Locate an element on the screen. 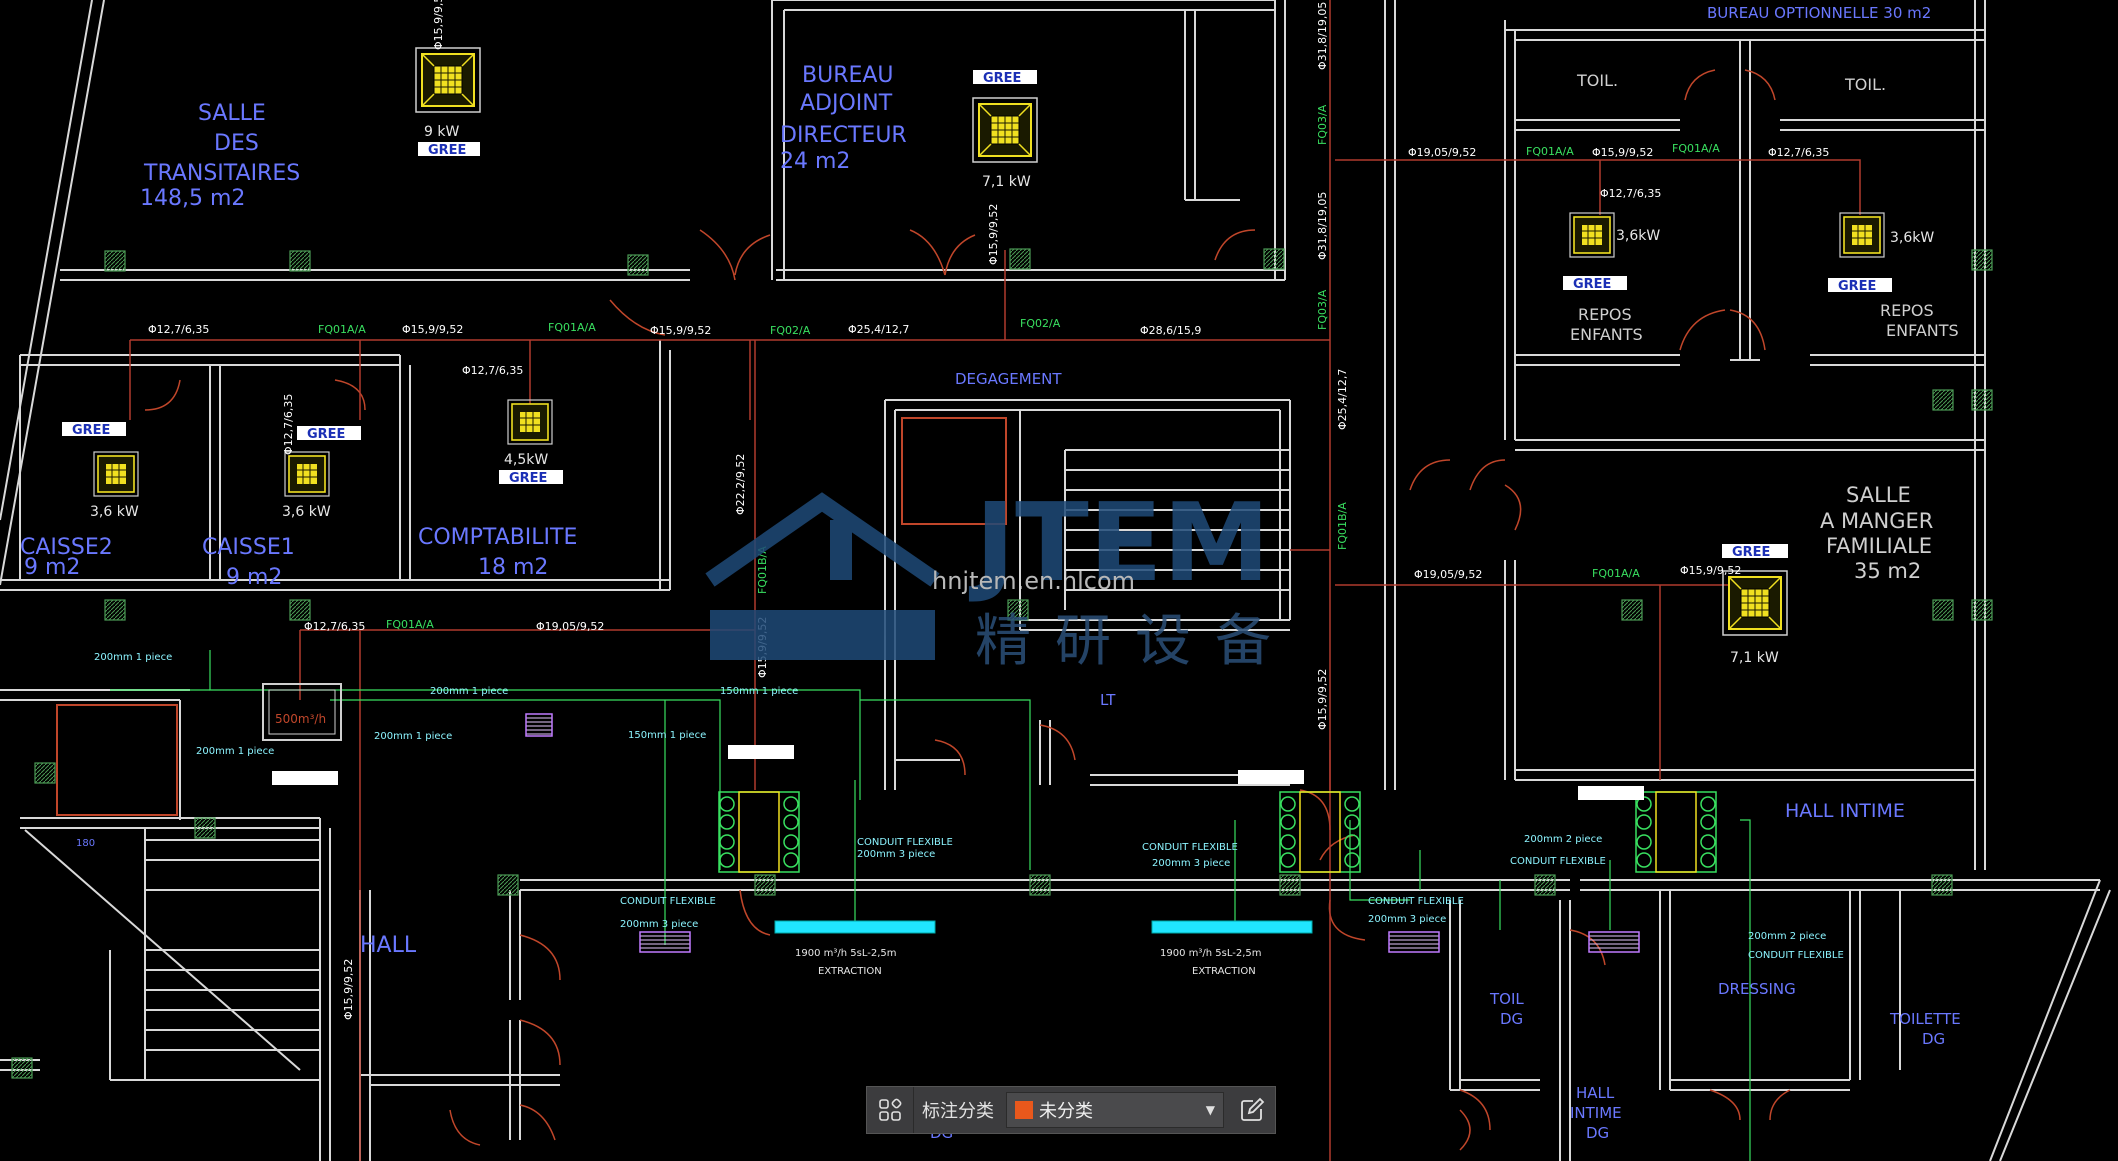  room-salle-l3: TRANSITAIRES is located at coordinates (221, 173).